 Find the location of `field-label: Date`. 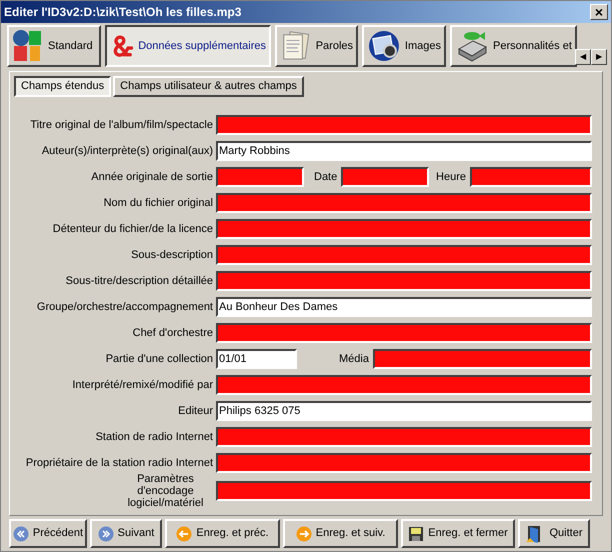

field-label: Date is located at coordinates (326, 177).